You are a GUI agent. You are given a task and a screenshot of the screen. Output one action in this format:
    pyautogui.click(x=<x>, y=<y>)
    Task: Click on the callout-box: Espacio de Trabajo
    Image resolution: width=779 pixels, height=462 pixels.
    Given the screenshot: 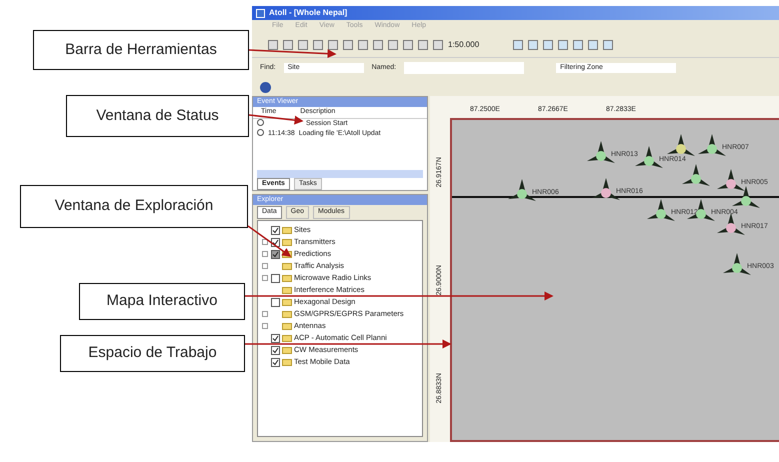 What is the action you would take?
    pyautogui.click(x=152, y=353)
    